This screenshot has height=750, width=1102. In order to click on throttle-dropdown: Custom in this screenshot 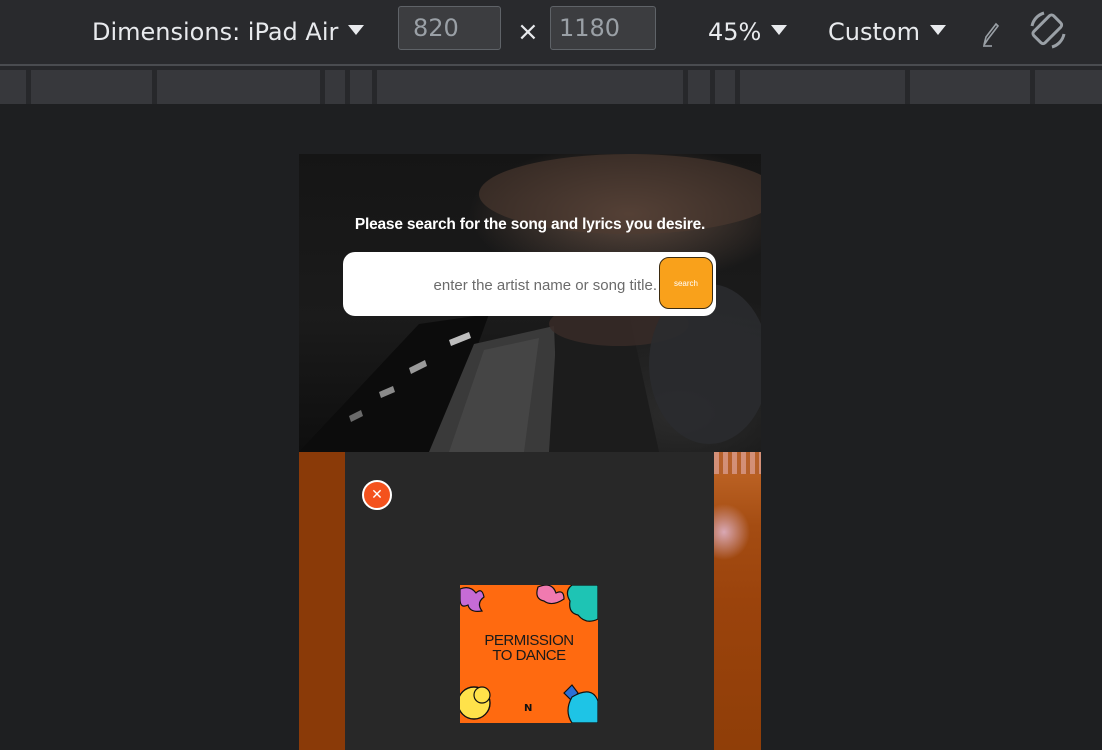, I will do `click(887, 32)`.